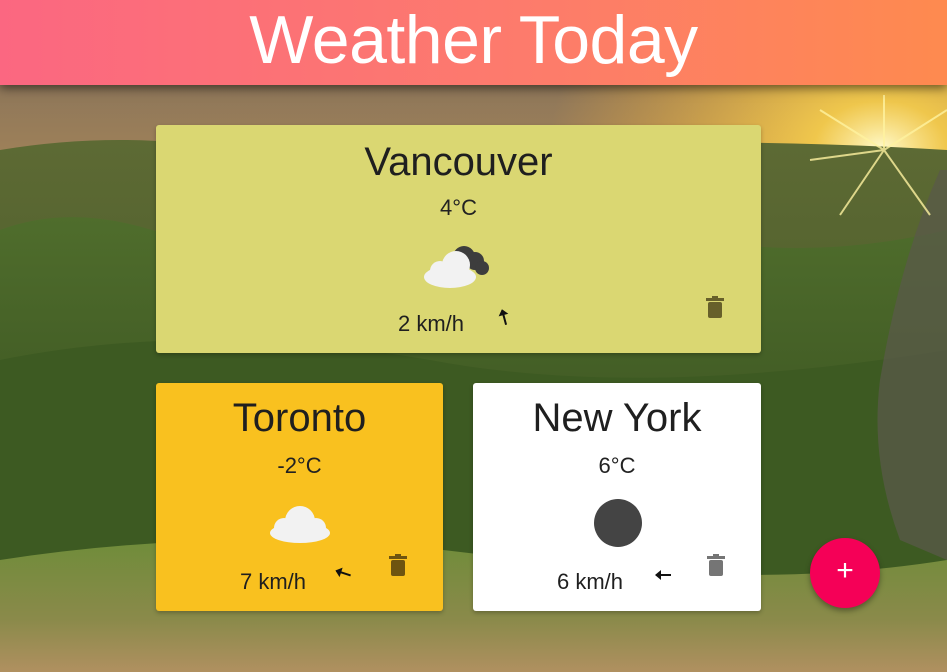 This screenshot has height=672, width=947. I want to click on cloud-icon, so click(300, 524).